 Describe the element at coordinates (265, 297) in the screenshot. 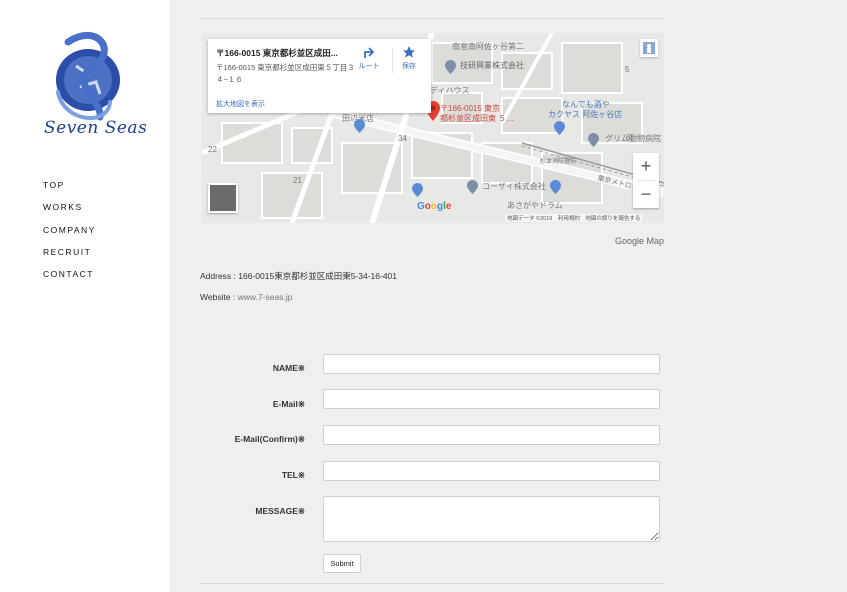

I see `website-link: www.7-seas.jp` at that location.